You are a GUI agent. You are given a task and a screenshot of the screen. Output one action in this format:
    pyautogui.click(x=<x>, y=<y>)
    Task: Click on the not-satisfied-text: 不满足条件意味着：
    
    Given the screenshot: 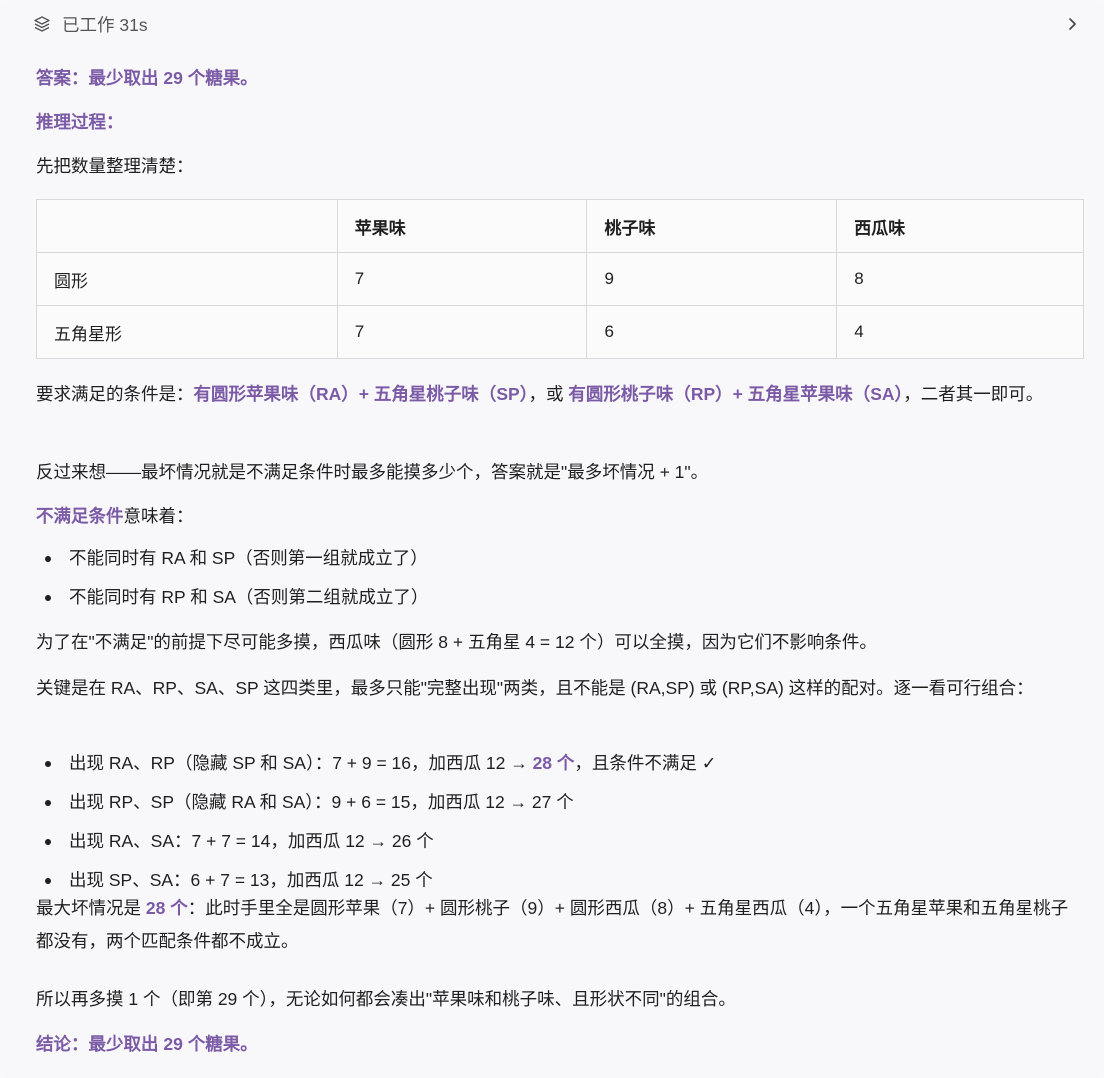 What is the action you would take?
    pyautogui.click(x=115, y=516)
    